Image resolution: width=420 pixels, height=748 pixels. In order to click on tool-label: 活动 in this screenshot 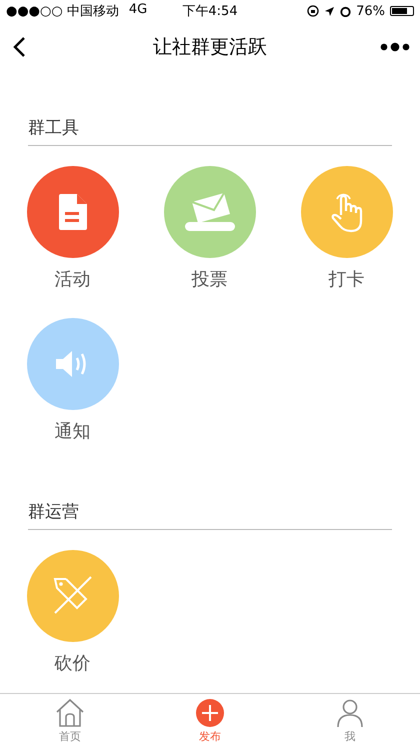, I will do `click(72, 280)`.